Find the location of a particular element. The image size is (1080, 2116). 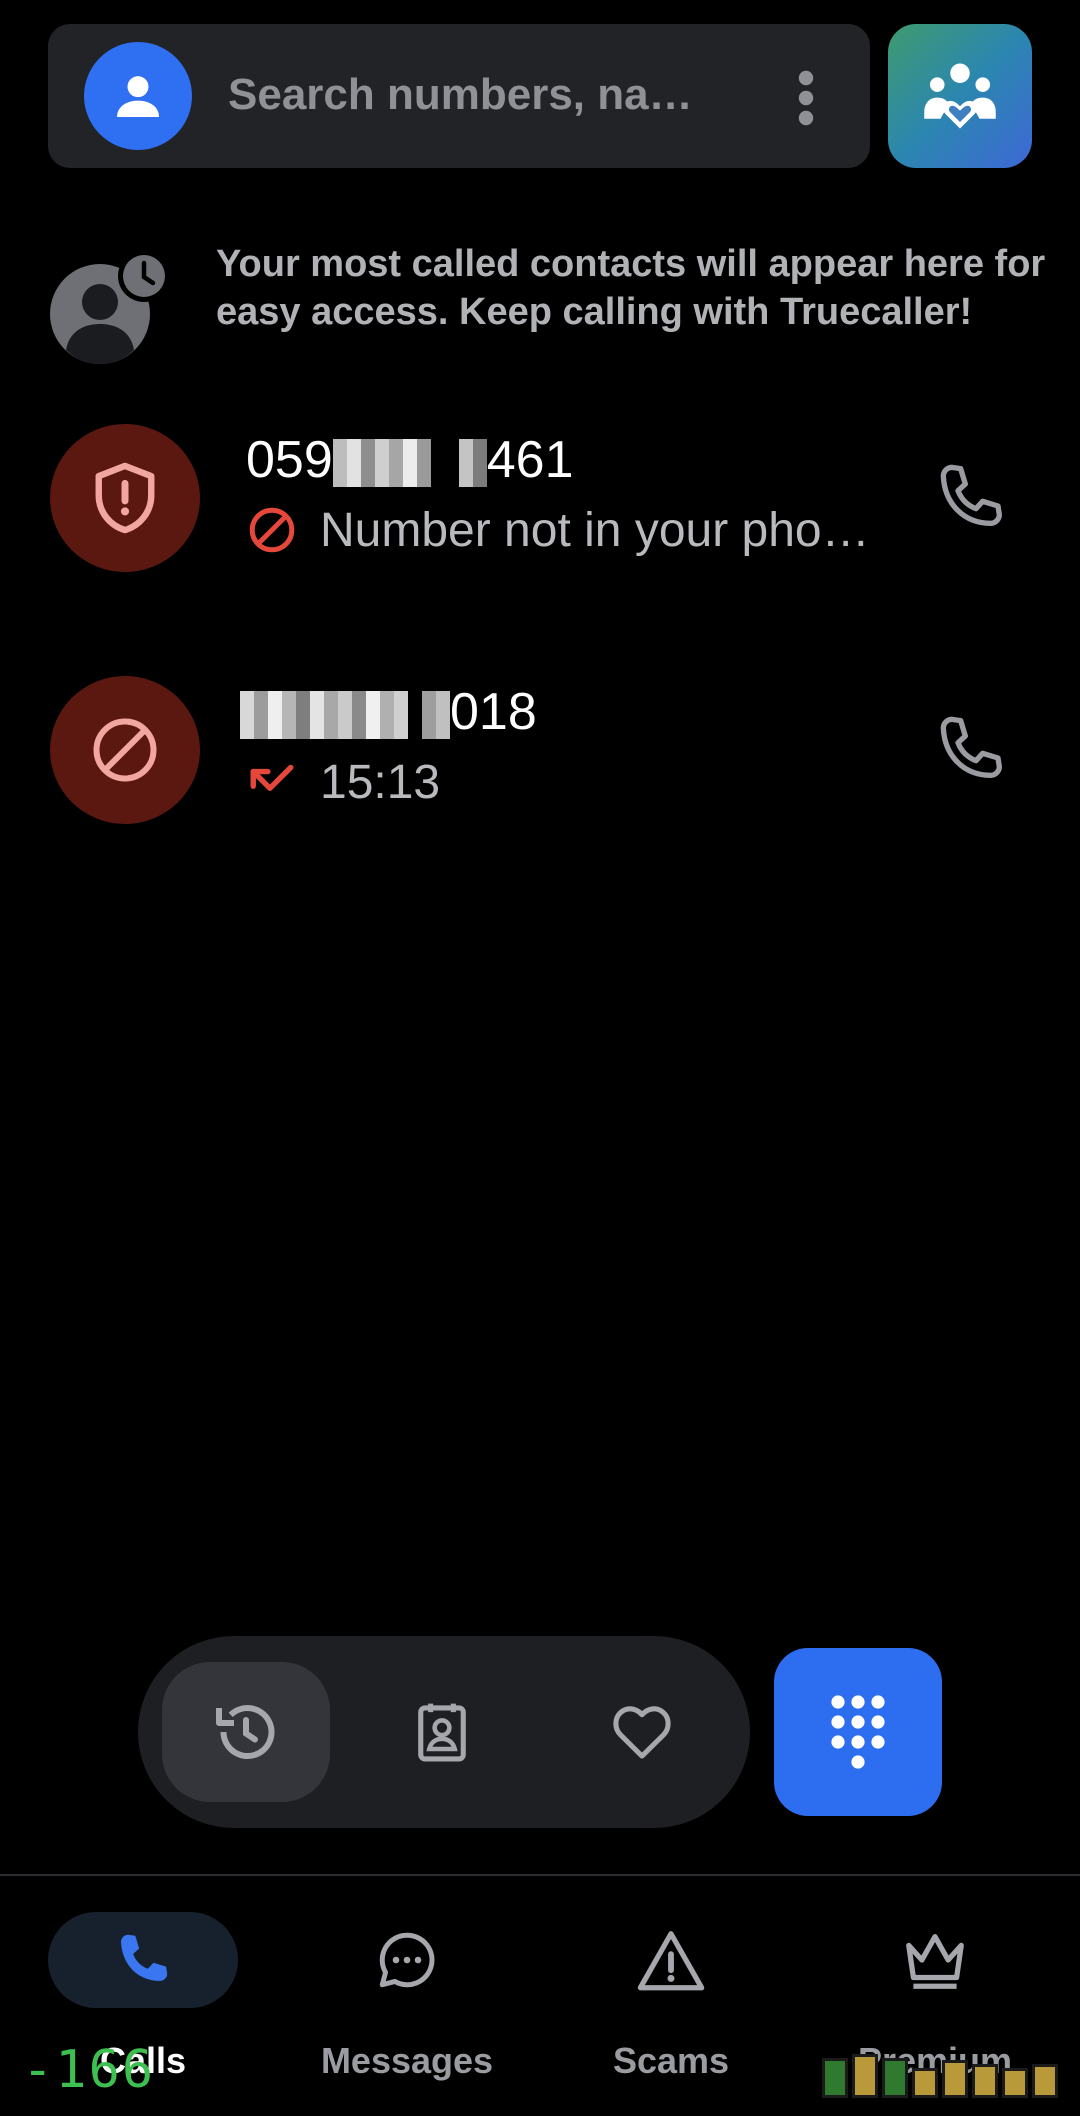

caller-number-suffix: 461 is located at coordinates (530, 460).